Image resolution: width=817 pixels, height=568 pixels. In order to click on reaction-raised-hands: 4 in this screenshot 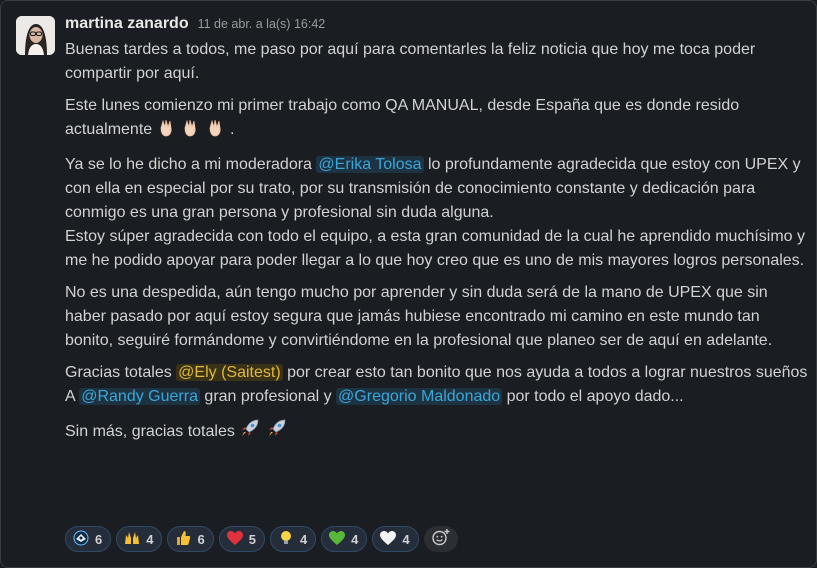, I will do `click(139, 539)`.